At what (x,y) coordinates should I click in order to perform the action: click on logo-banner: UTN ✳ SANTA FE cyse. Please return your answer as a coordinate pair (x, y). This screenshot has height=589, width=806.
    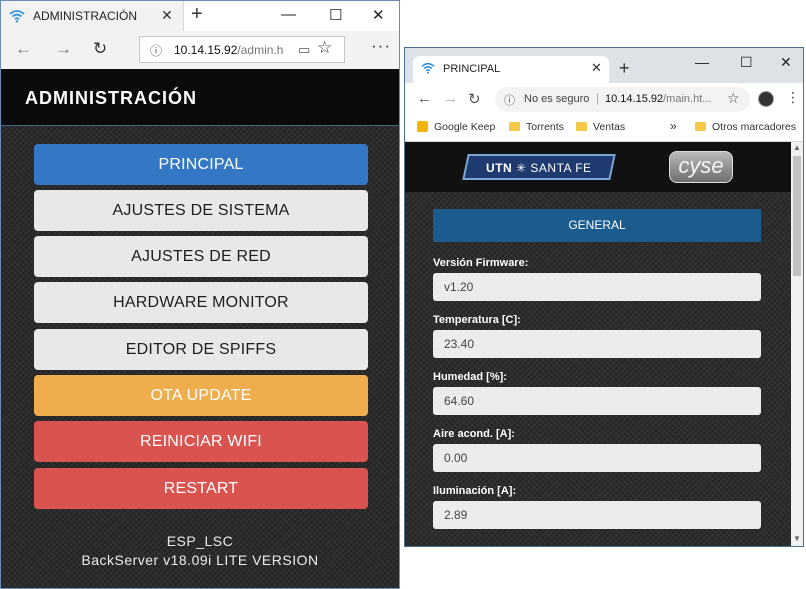
    Looking at the image, I should click on (598, 167).